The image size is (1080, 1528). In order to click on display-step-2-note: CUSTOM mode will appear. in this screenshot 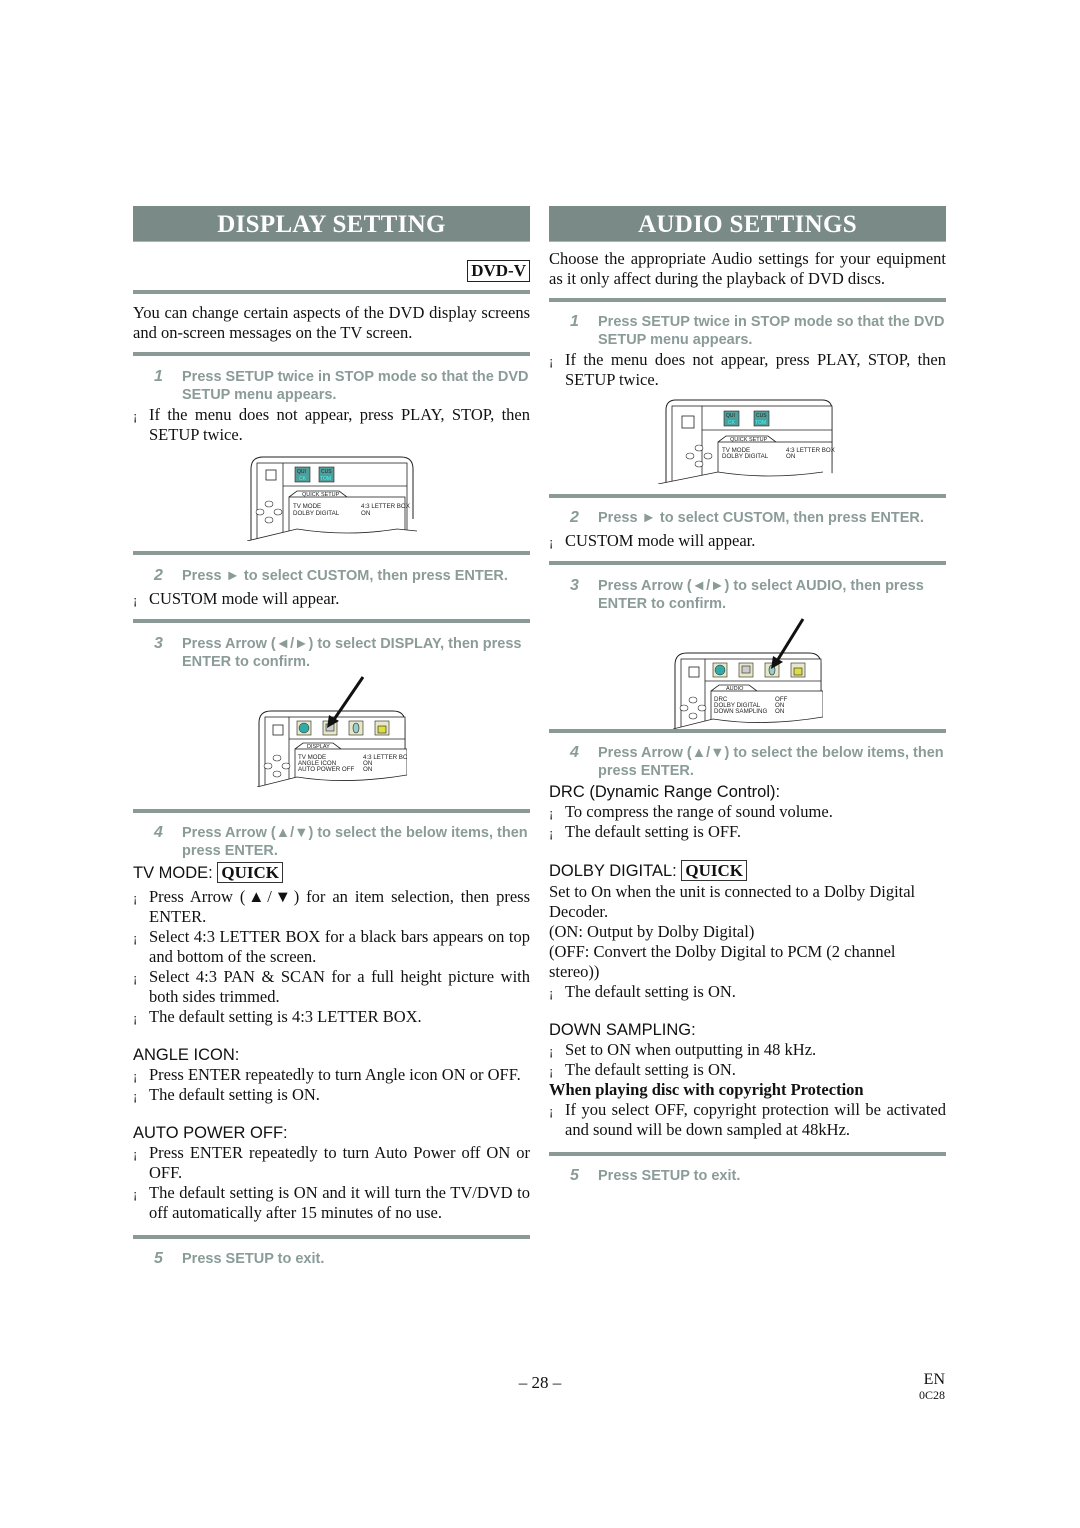, I will do `click(331, 599)`.